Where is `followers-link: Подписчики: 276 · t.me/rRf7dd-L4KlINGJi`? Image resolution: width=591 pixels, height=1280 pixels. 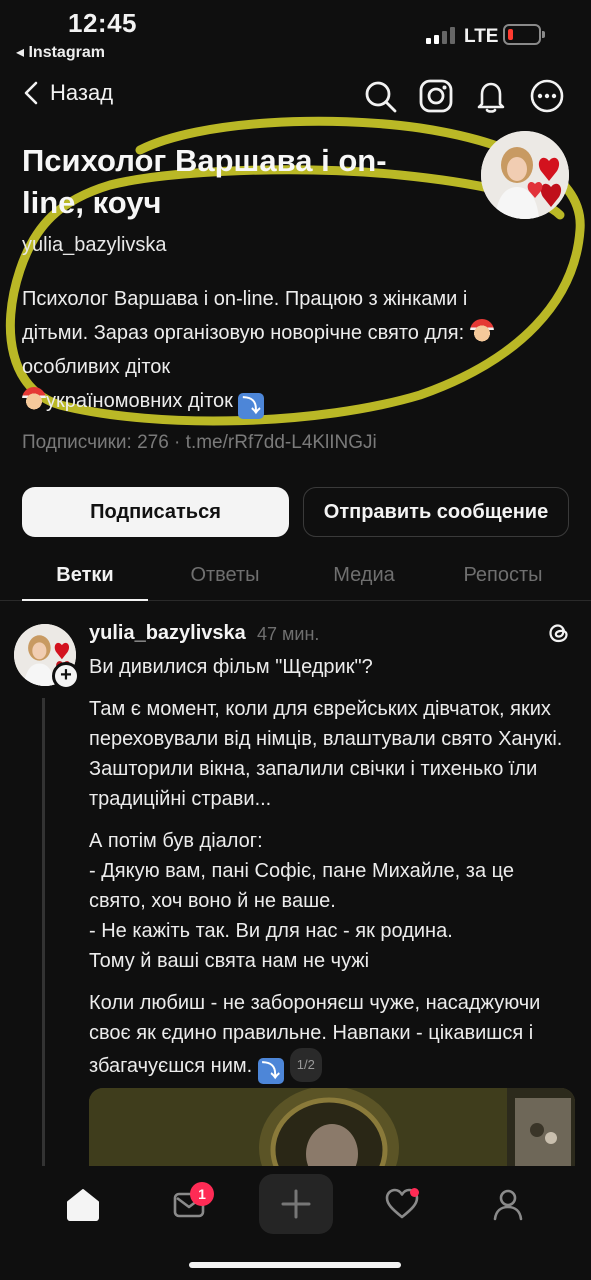
followers-link: Подписчики: 276 · t.me/rRf7dd-L4KlINGJi is located at coordinates (199, 443).